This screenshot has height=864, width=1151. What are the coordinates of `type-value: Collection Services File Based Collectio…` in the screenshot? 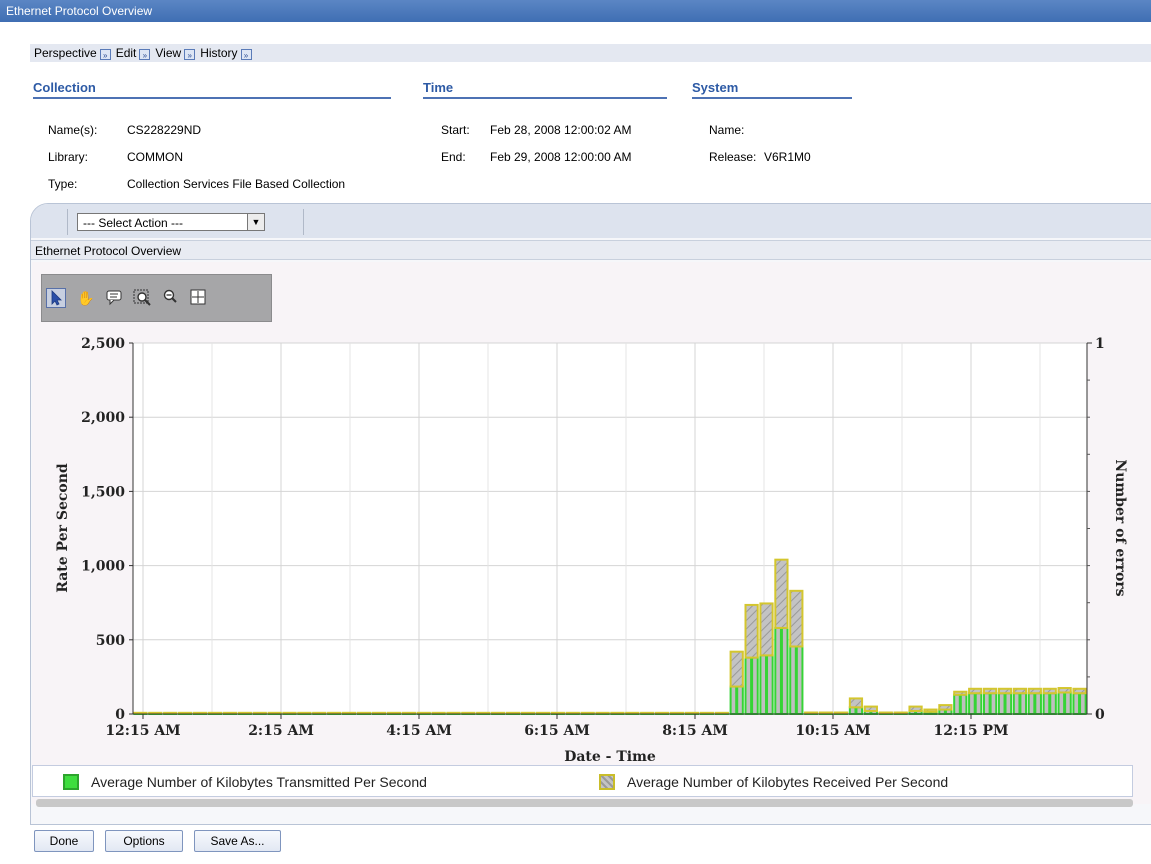 It's located at (236, 184).